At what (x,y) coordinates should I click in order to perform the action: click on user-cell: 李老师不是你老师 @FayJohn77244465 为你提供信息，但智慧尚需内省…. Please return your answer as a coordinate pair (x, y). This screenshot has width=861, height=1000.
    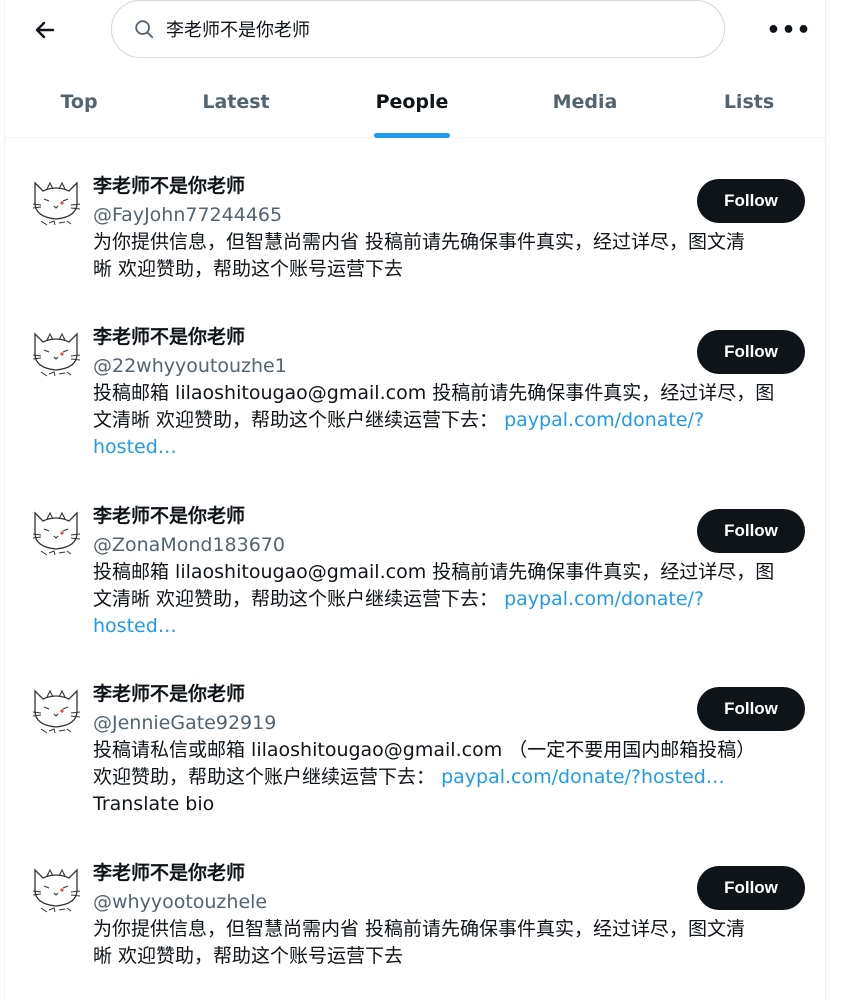
    Looking at the image, I should click on (416, 233).